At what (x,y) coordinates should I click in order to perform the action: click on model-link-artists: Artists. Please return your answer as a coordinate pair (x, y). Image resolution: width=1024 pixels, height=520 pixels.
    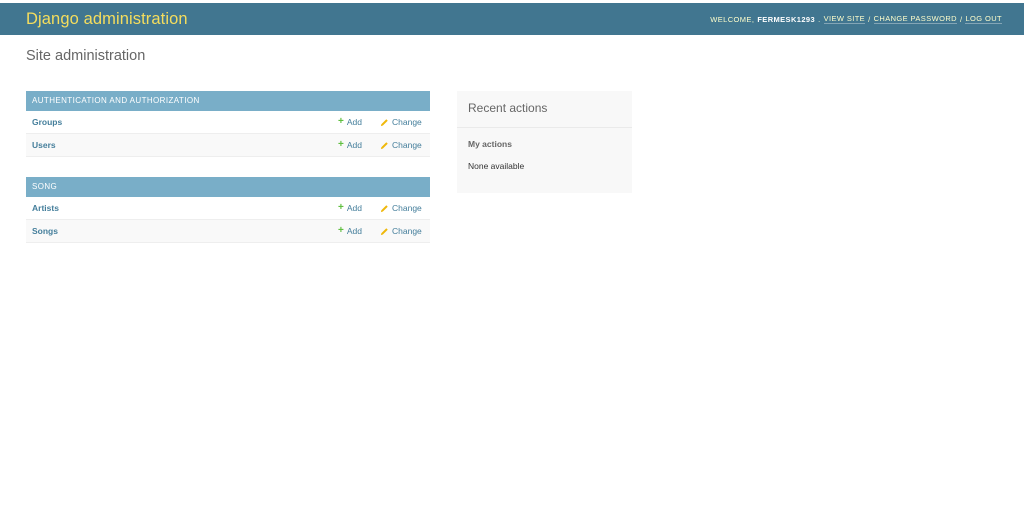
    Looking at the image, I should click on (182, 208).